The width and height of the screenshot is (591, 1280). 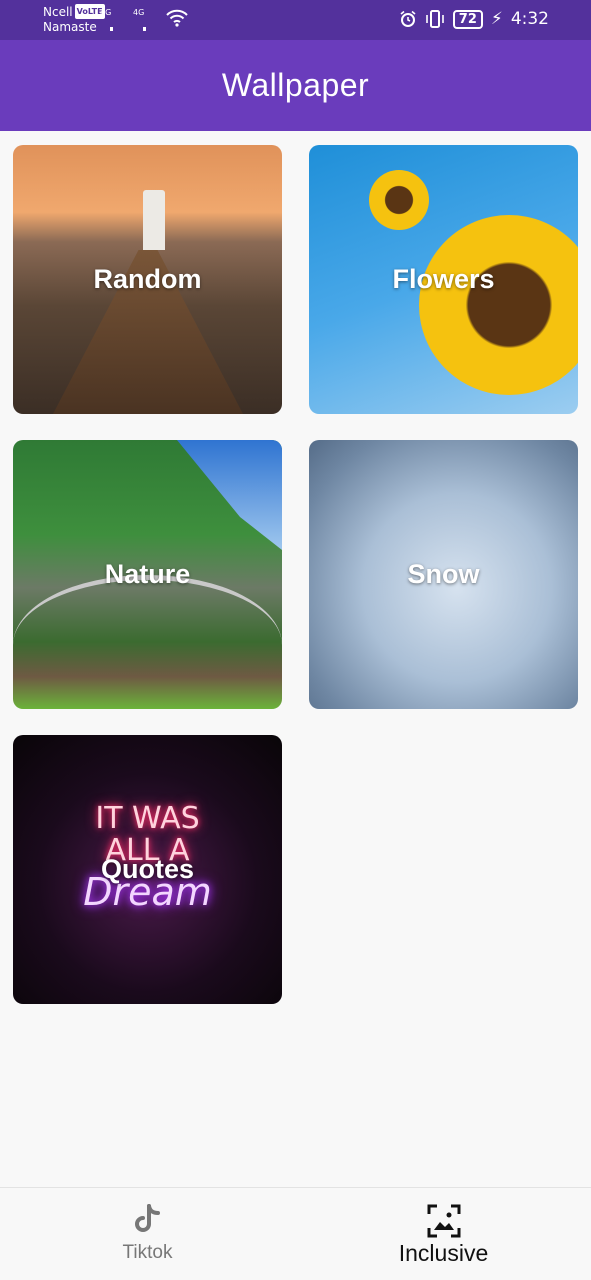 I want to click on wallpaper-icon, so click(x=443, y=1221).